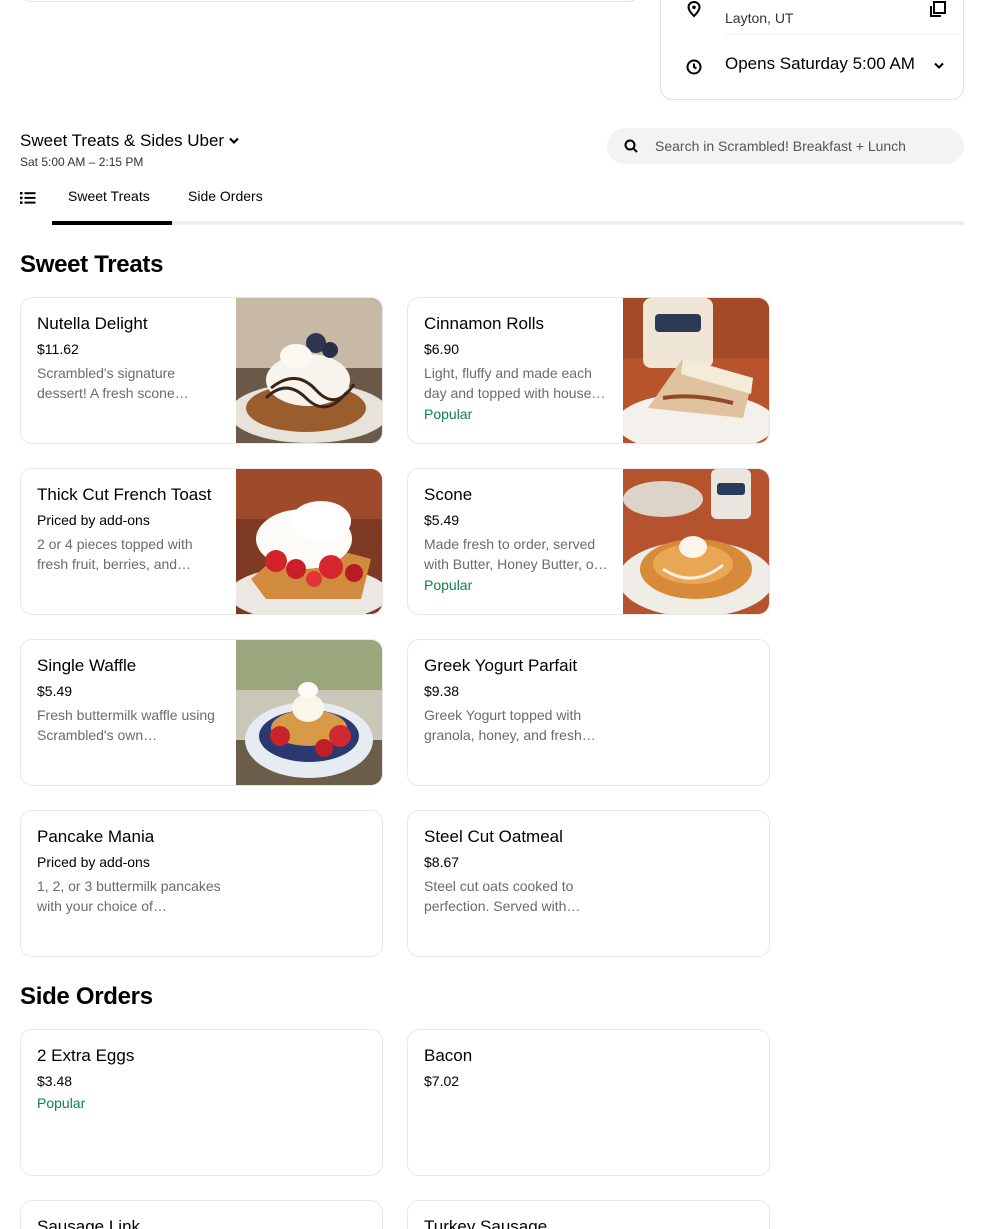 The height and width of the screenshot is (1229, 984). I want to click on item-name: Turkey Sausage, so click(486, 1223).